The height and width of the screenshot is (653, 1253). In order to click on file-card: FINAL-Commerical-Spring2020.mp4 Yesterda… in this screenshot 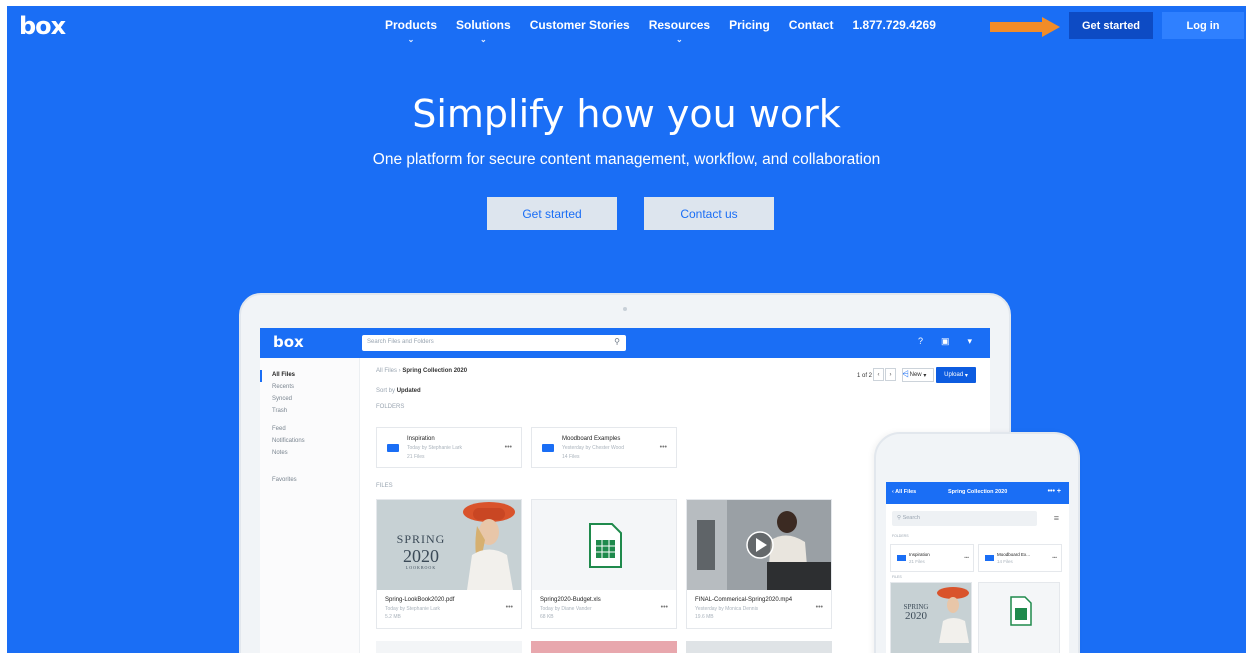, I will do `click(759, 564)`.